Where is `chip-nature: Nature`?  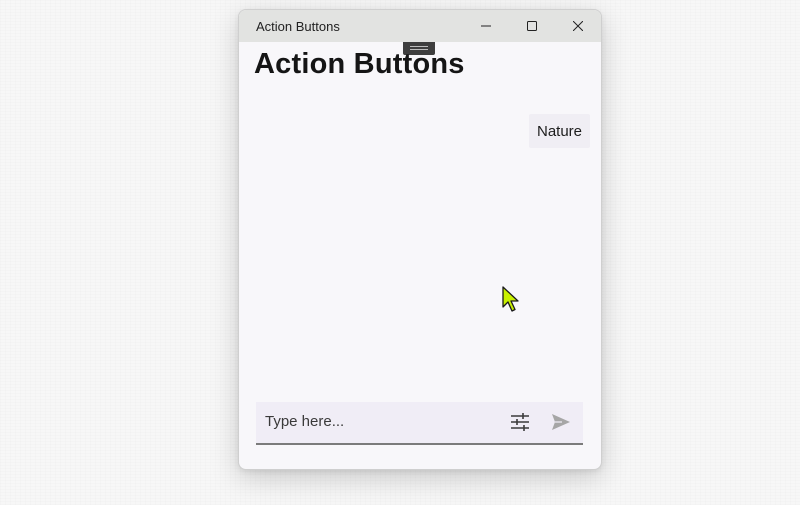
chip-nature: Nature is located at coordinates (559, 131).